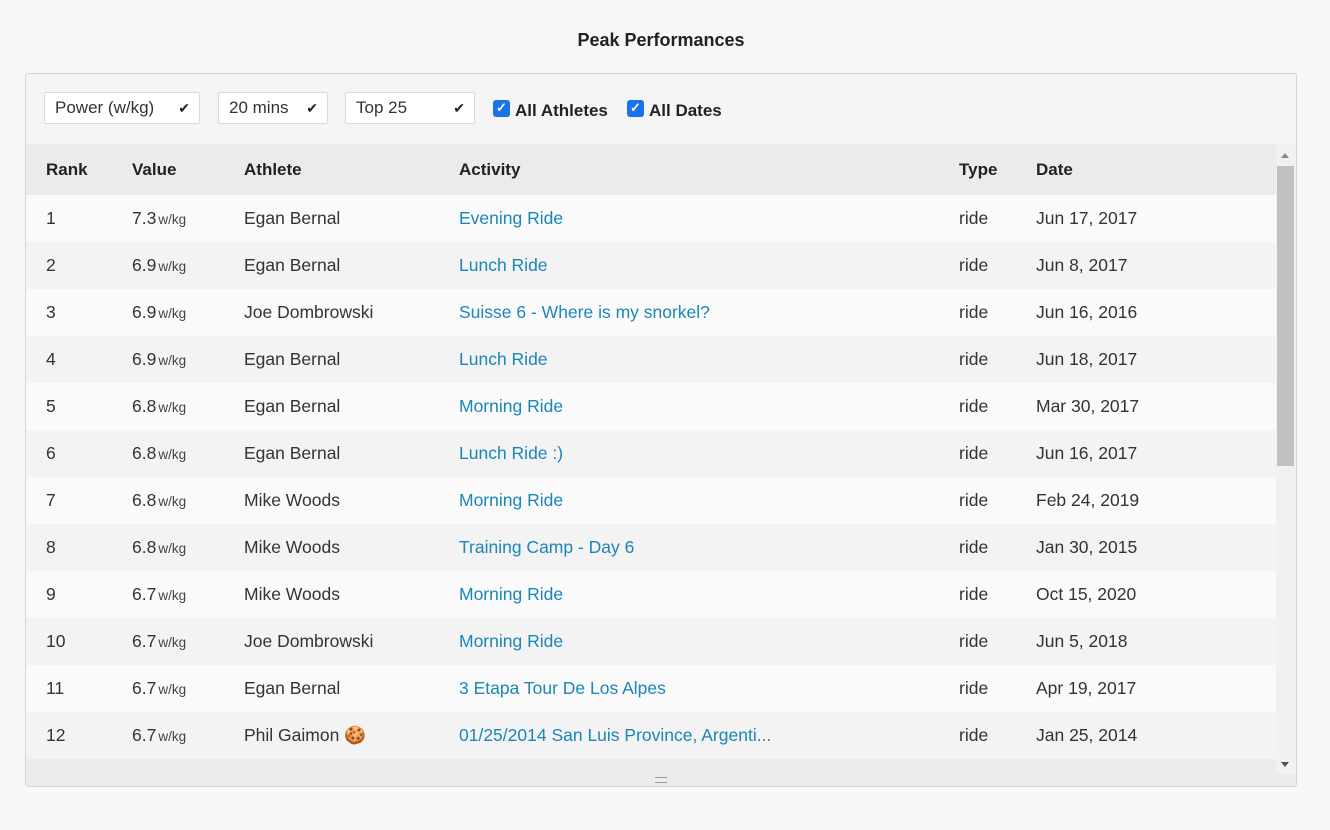 This screenshot has height=830, width=1330. I want to click on metric-select: Power (w/kg) ✔, so click(122, 108).